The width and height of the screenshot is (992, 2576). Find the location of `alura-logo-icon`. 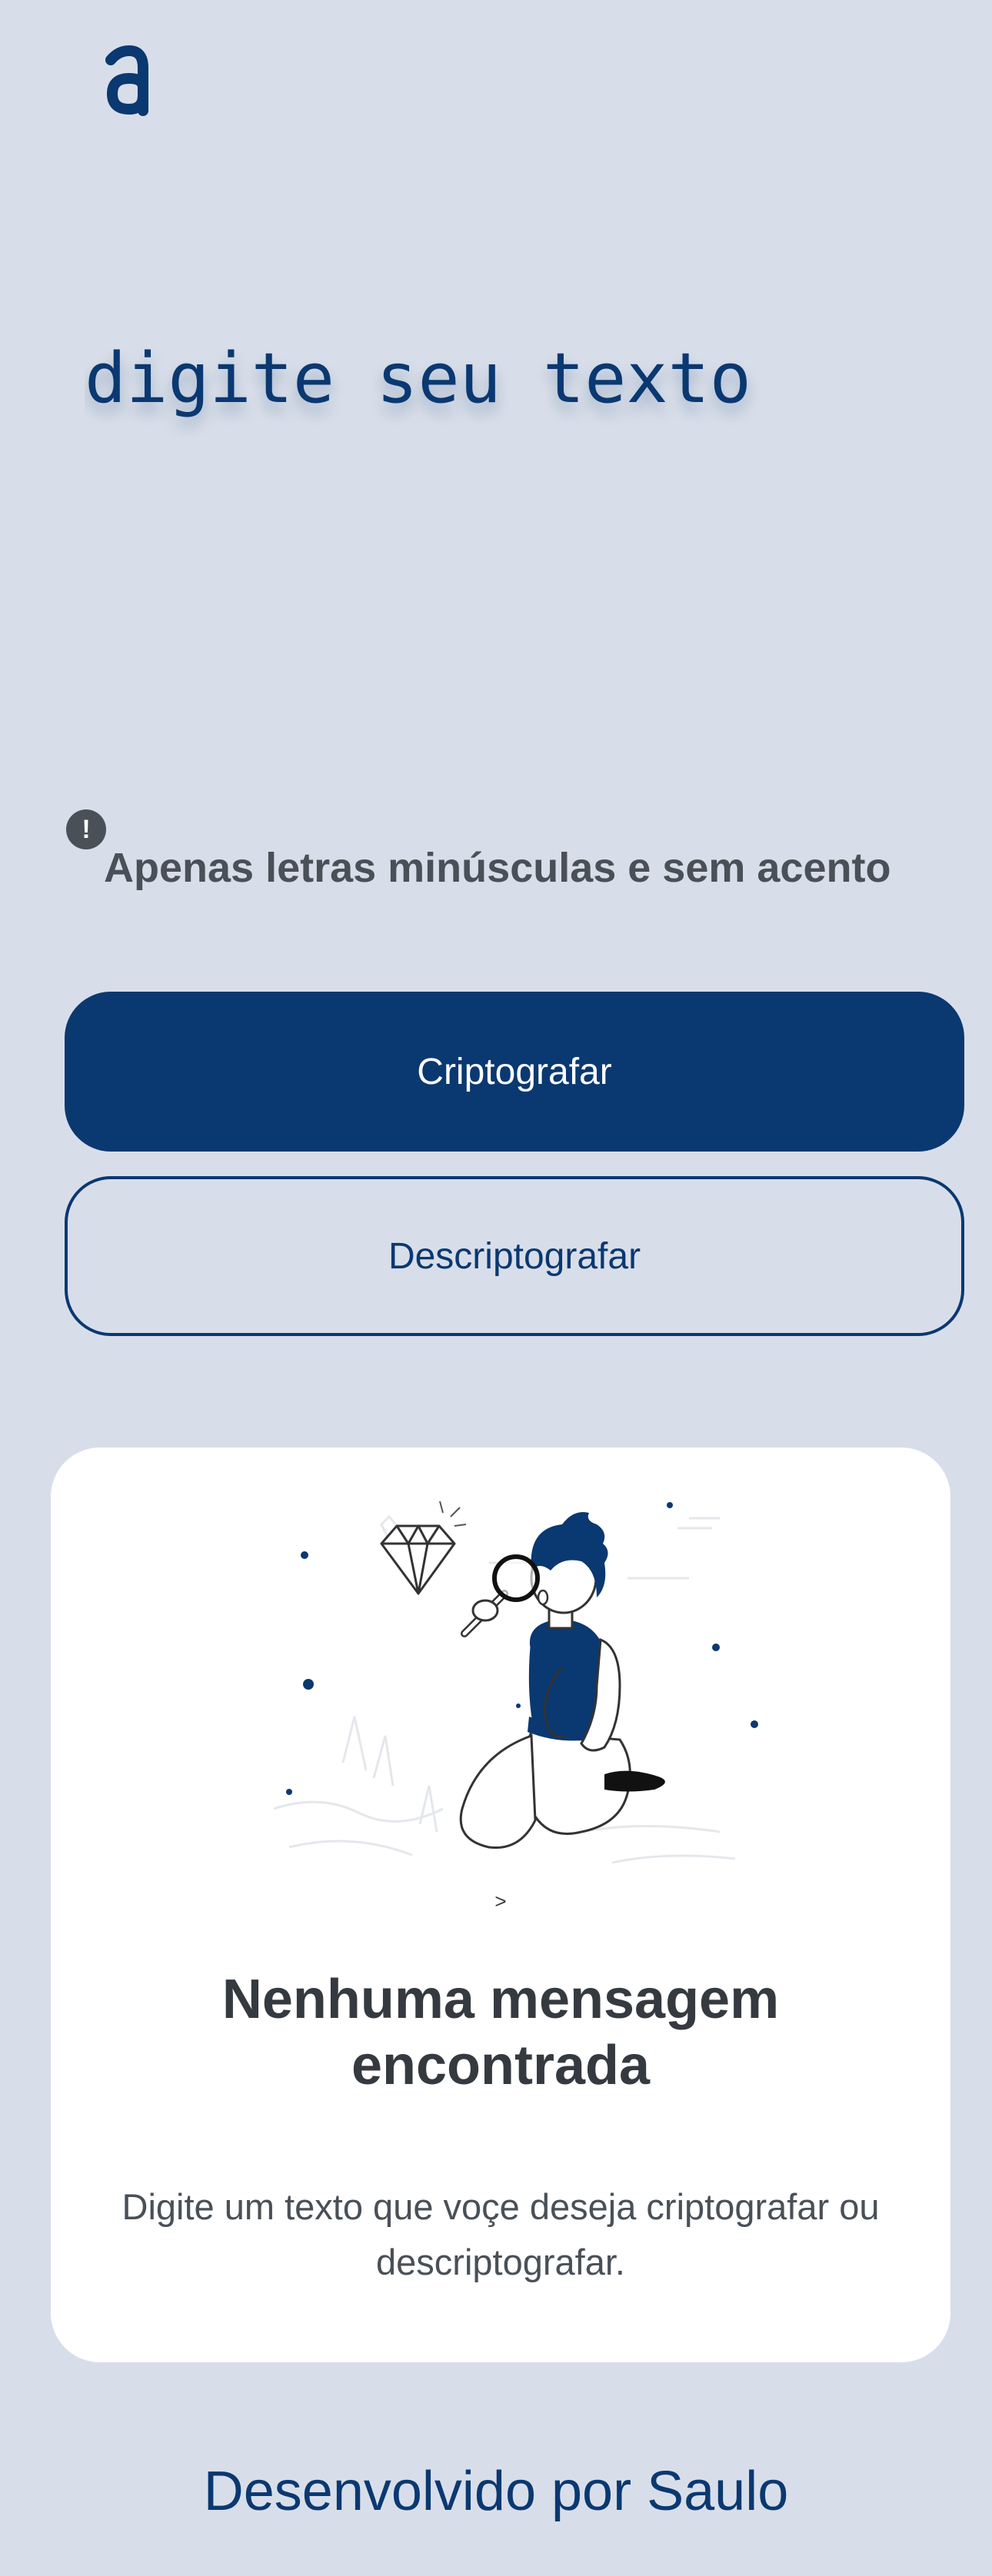

alura-logo-icon is located at coordinates (126, 80).